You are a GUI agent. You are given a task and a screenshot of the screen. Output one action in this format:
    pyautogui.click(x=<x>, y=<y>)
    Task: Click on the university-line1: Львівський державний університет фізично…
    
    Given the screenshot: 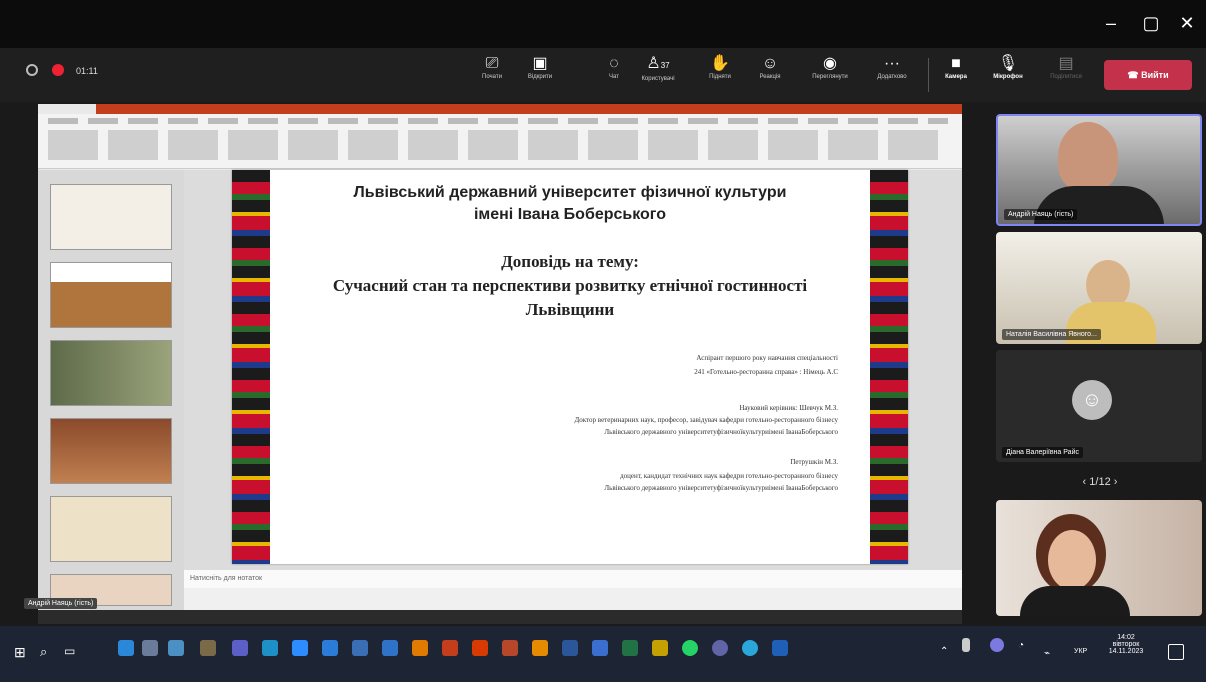 What is the action you would take?
    pyautogui.click(x=570, y=192)
    